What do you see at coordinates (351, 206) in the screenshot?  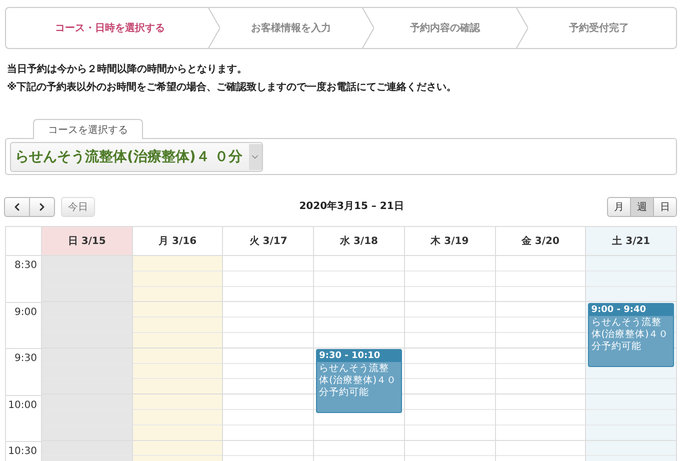 I see `calendar-title: 2020年3月15 – 21日` at bounding box center [351, 206].